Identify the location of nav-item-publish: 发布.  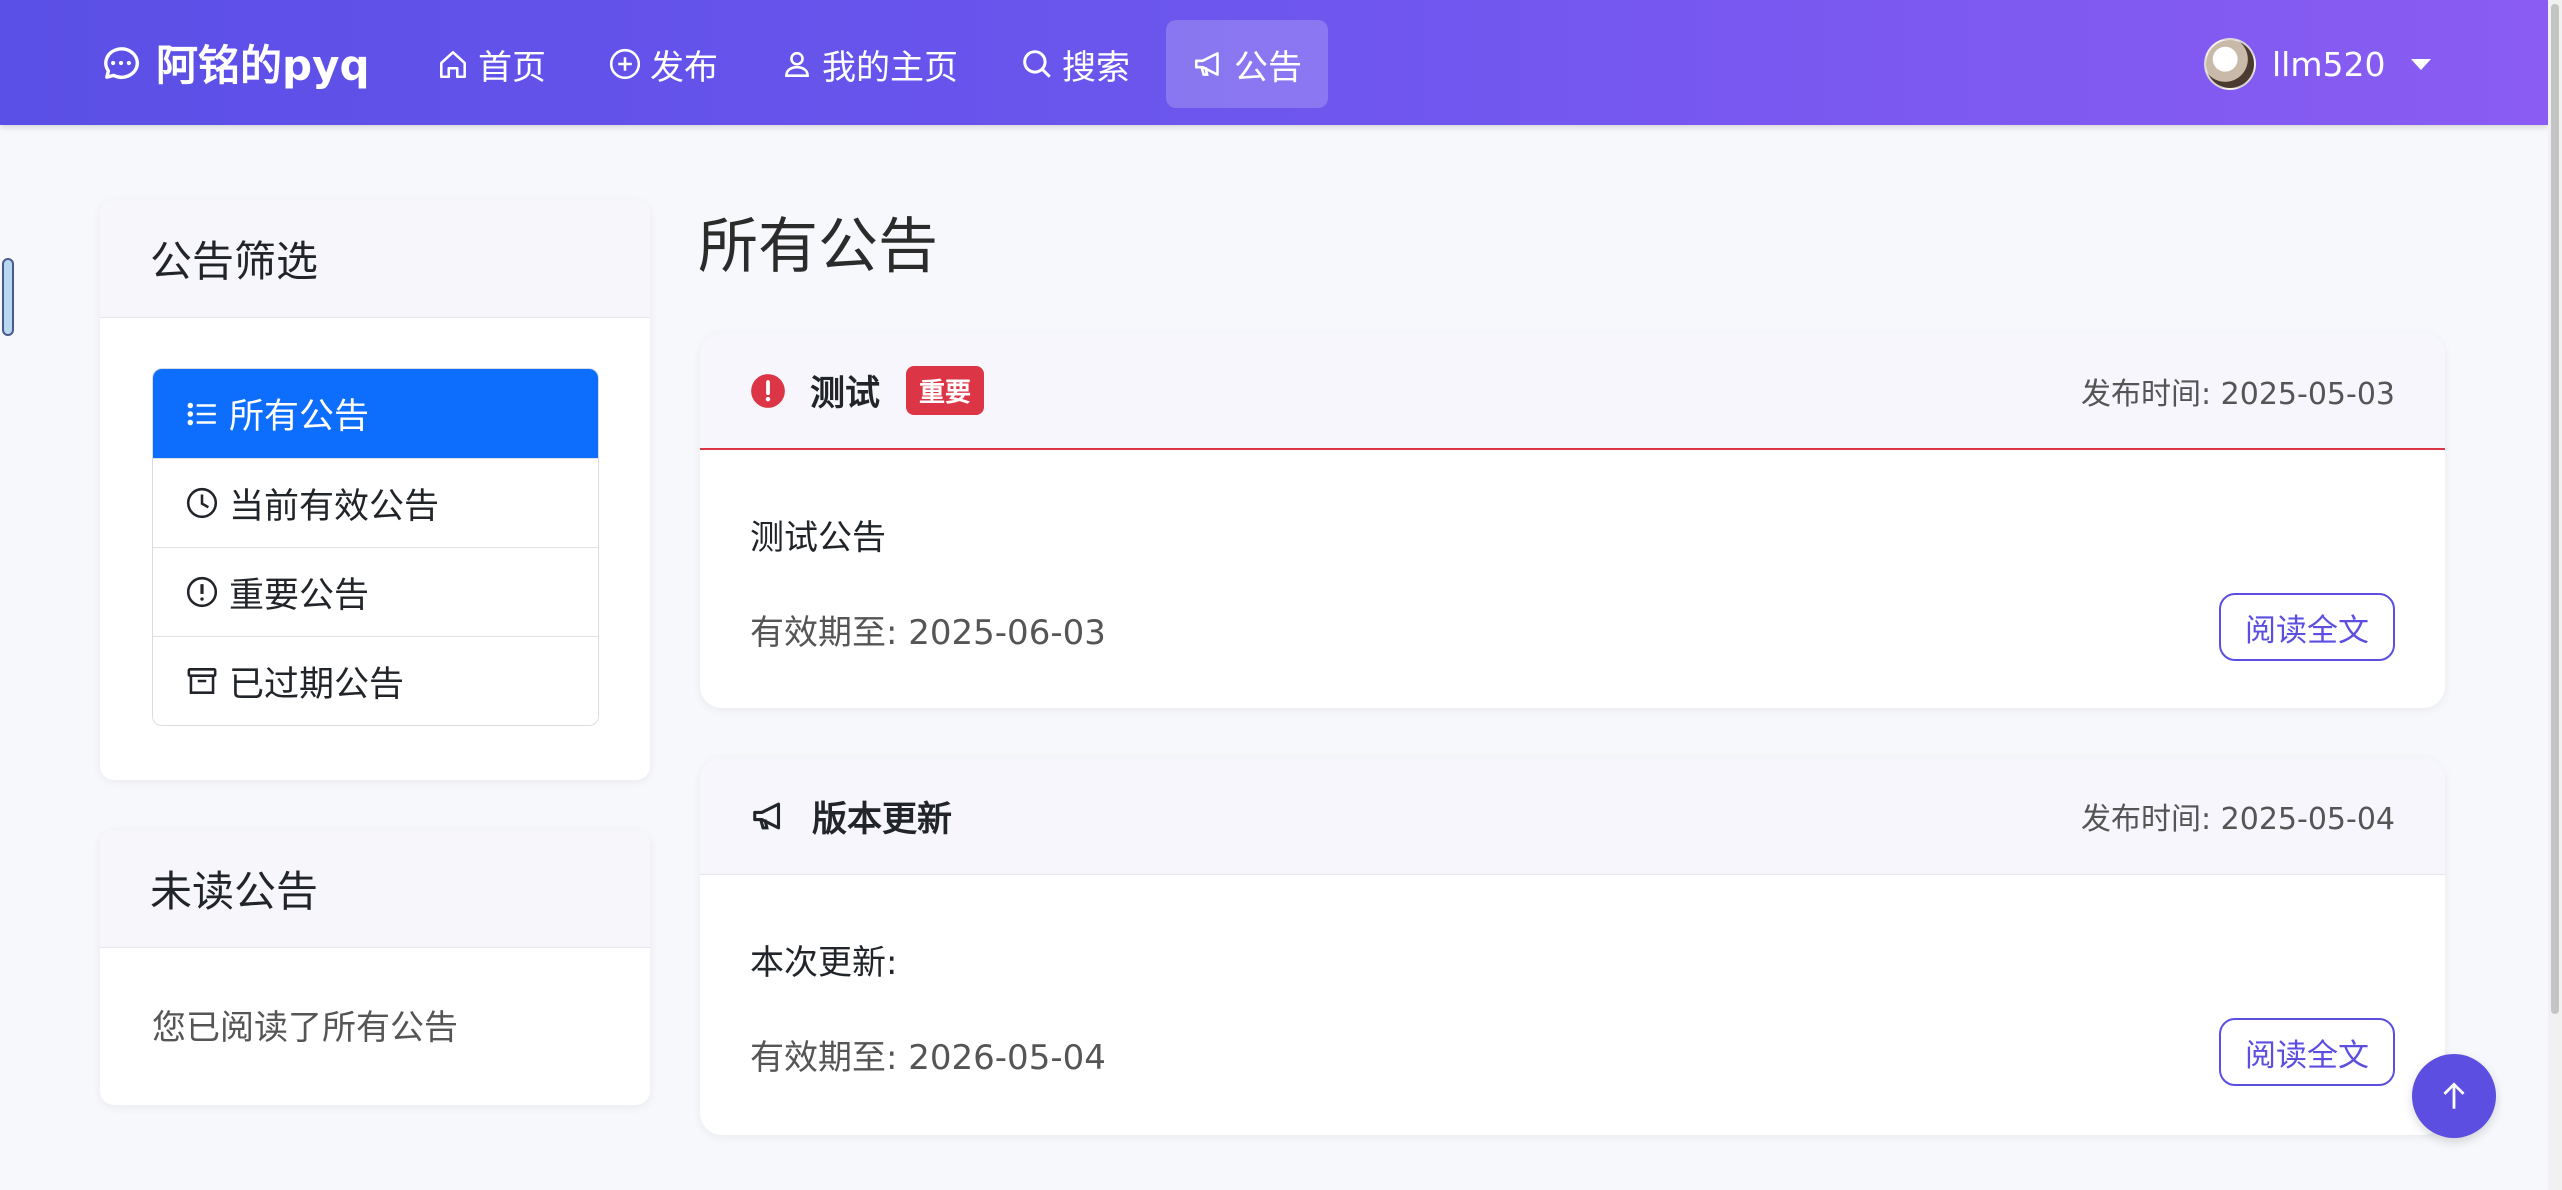
(663, 64).